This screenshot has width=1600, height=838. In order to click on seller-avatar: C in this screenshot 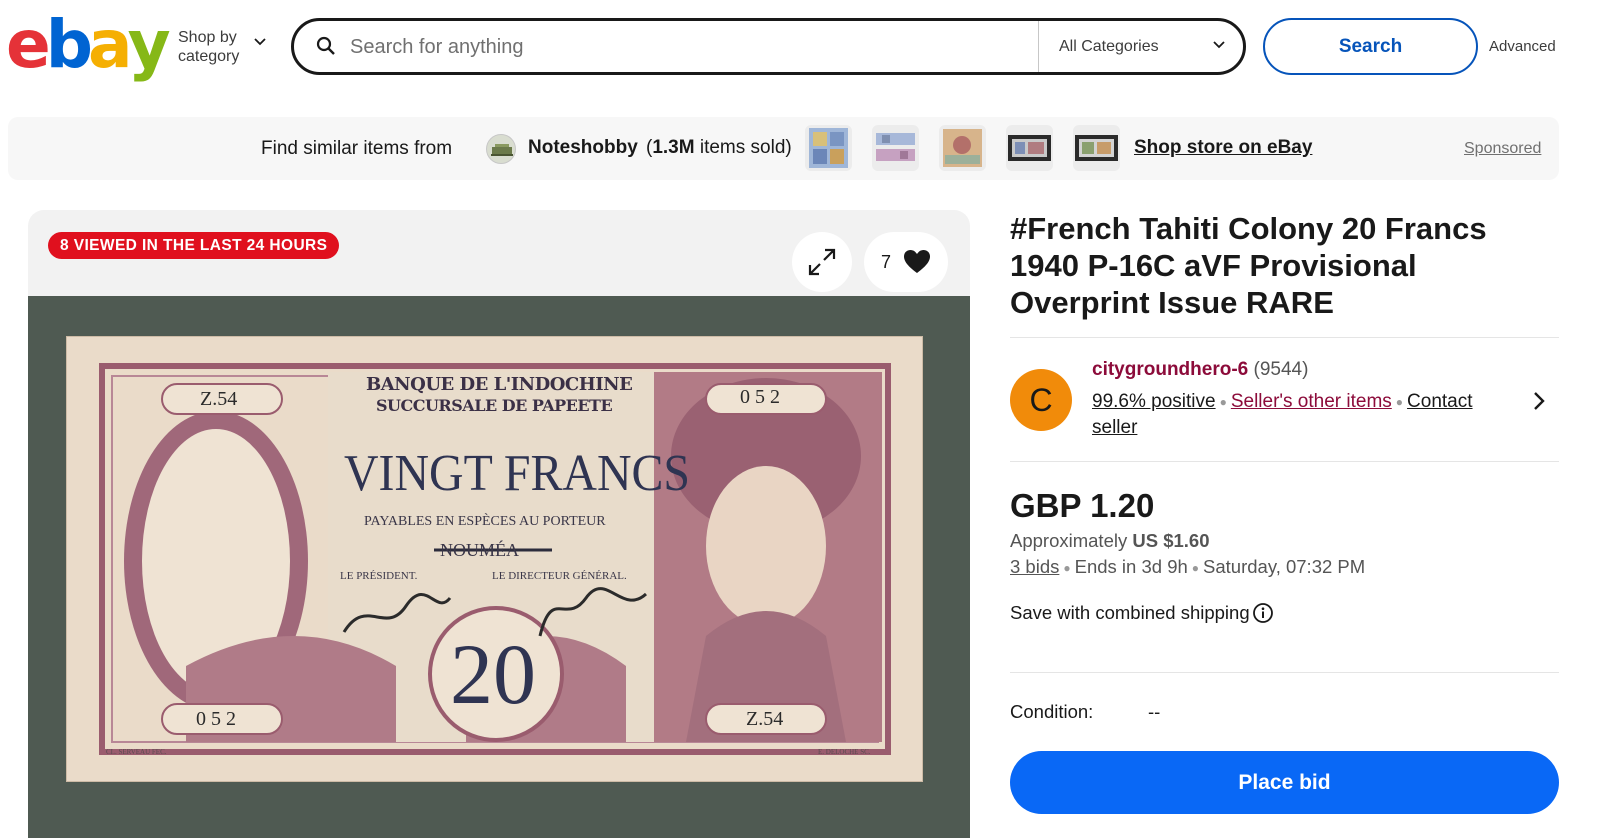, I will do `click(1041, 400)`.